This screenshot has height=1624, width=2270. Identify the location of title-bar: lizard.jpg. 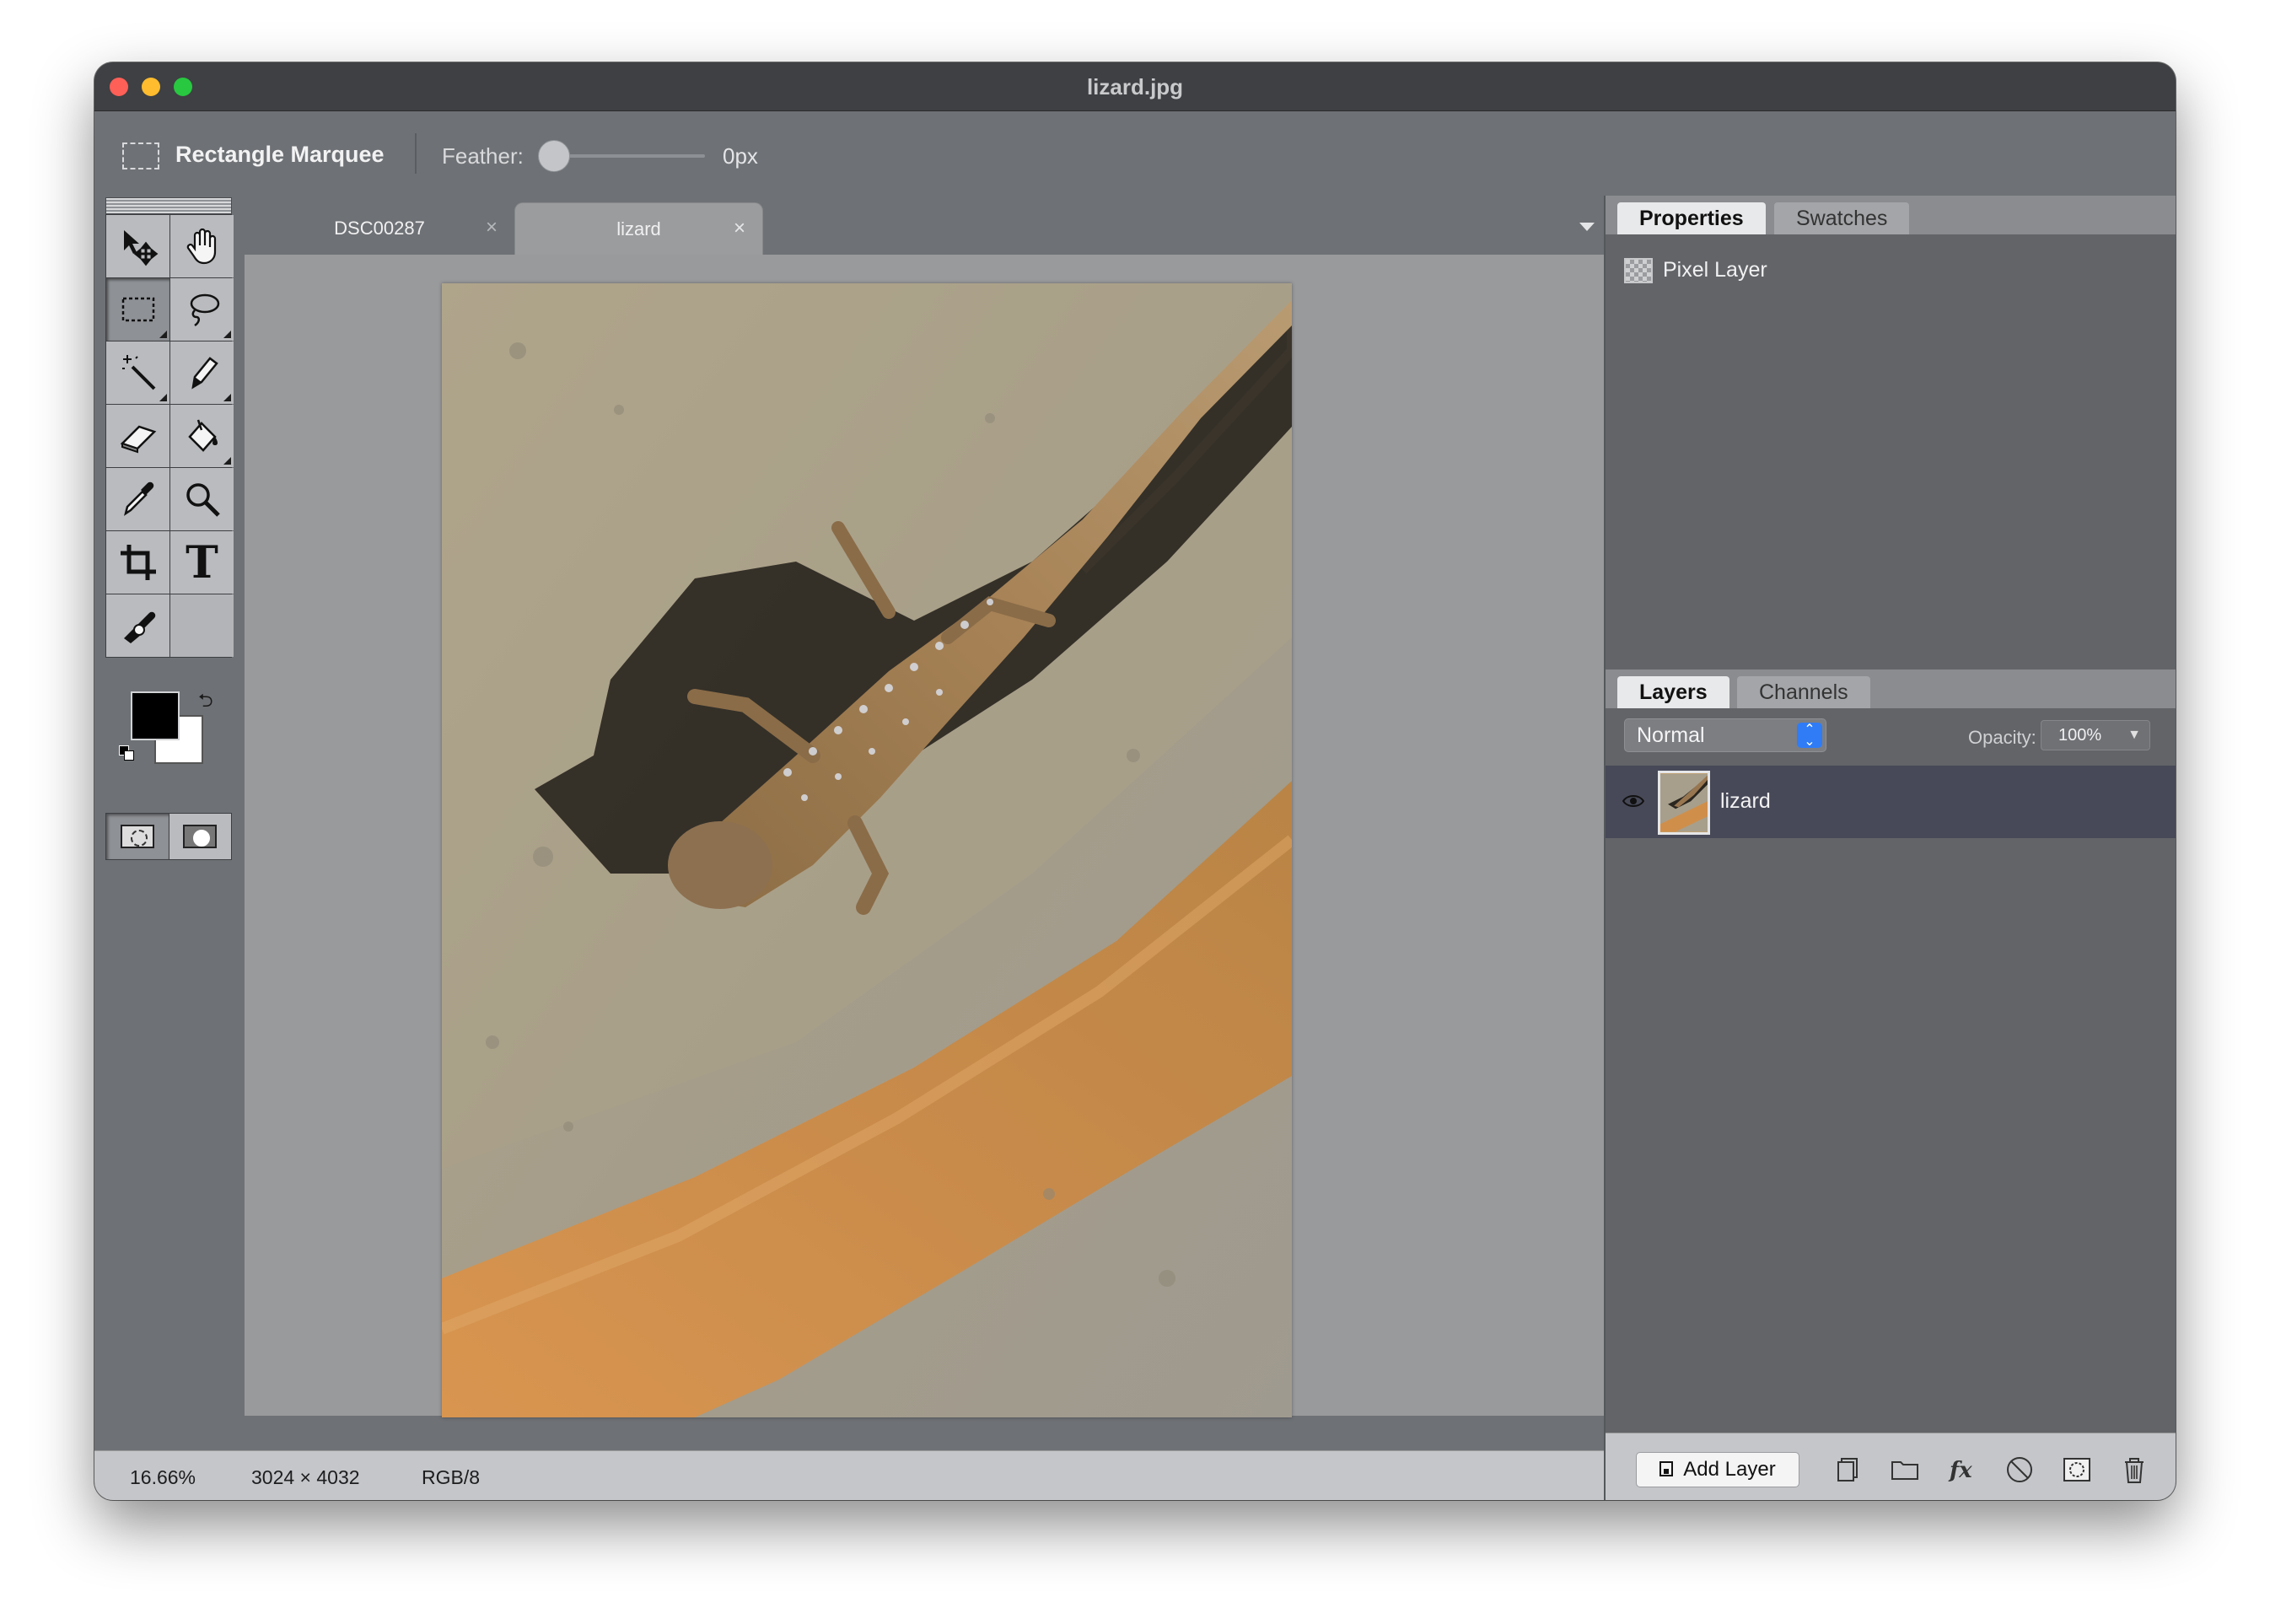
(1135, 86).